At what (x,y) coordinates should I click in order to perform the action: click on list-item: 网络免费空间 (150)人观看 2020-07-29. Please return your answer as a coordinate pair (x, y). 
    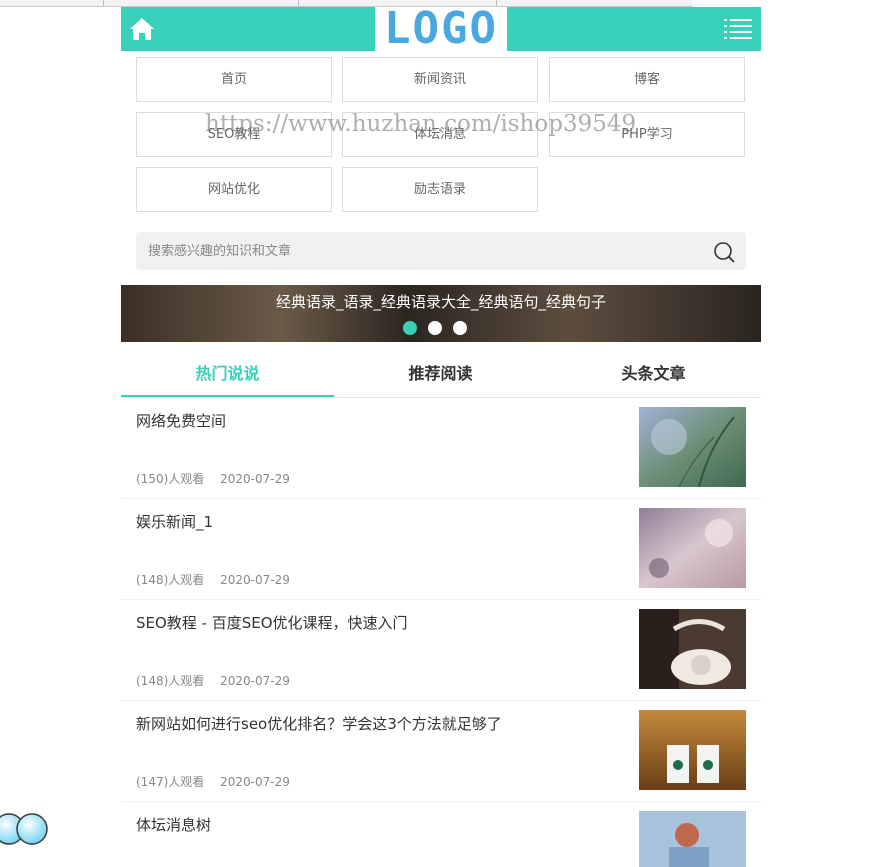
    Looking at the image, I should click on (441, 448).